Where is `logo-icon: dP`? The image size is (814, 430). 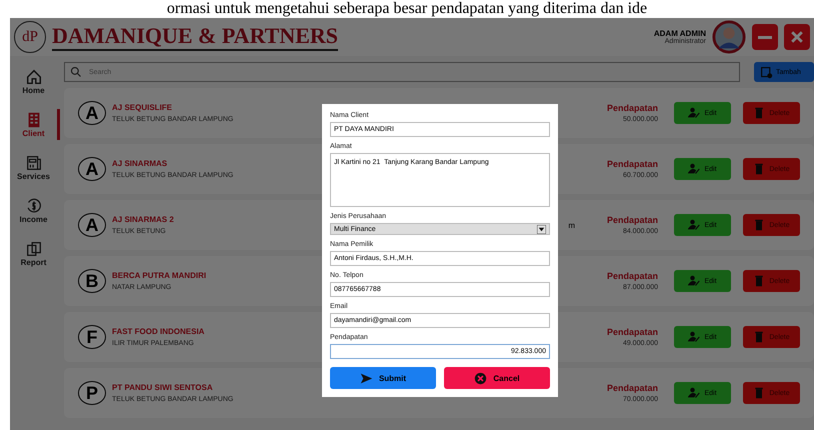 logo-icon: dP is located at coordinates (30, 37).